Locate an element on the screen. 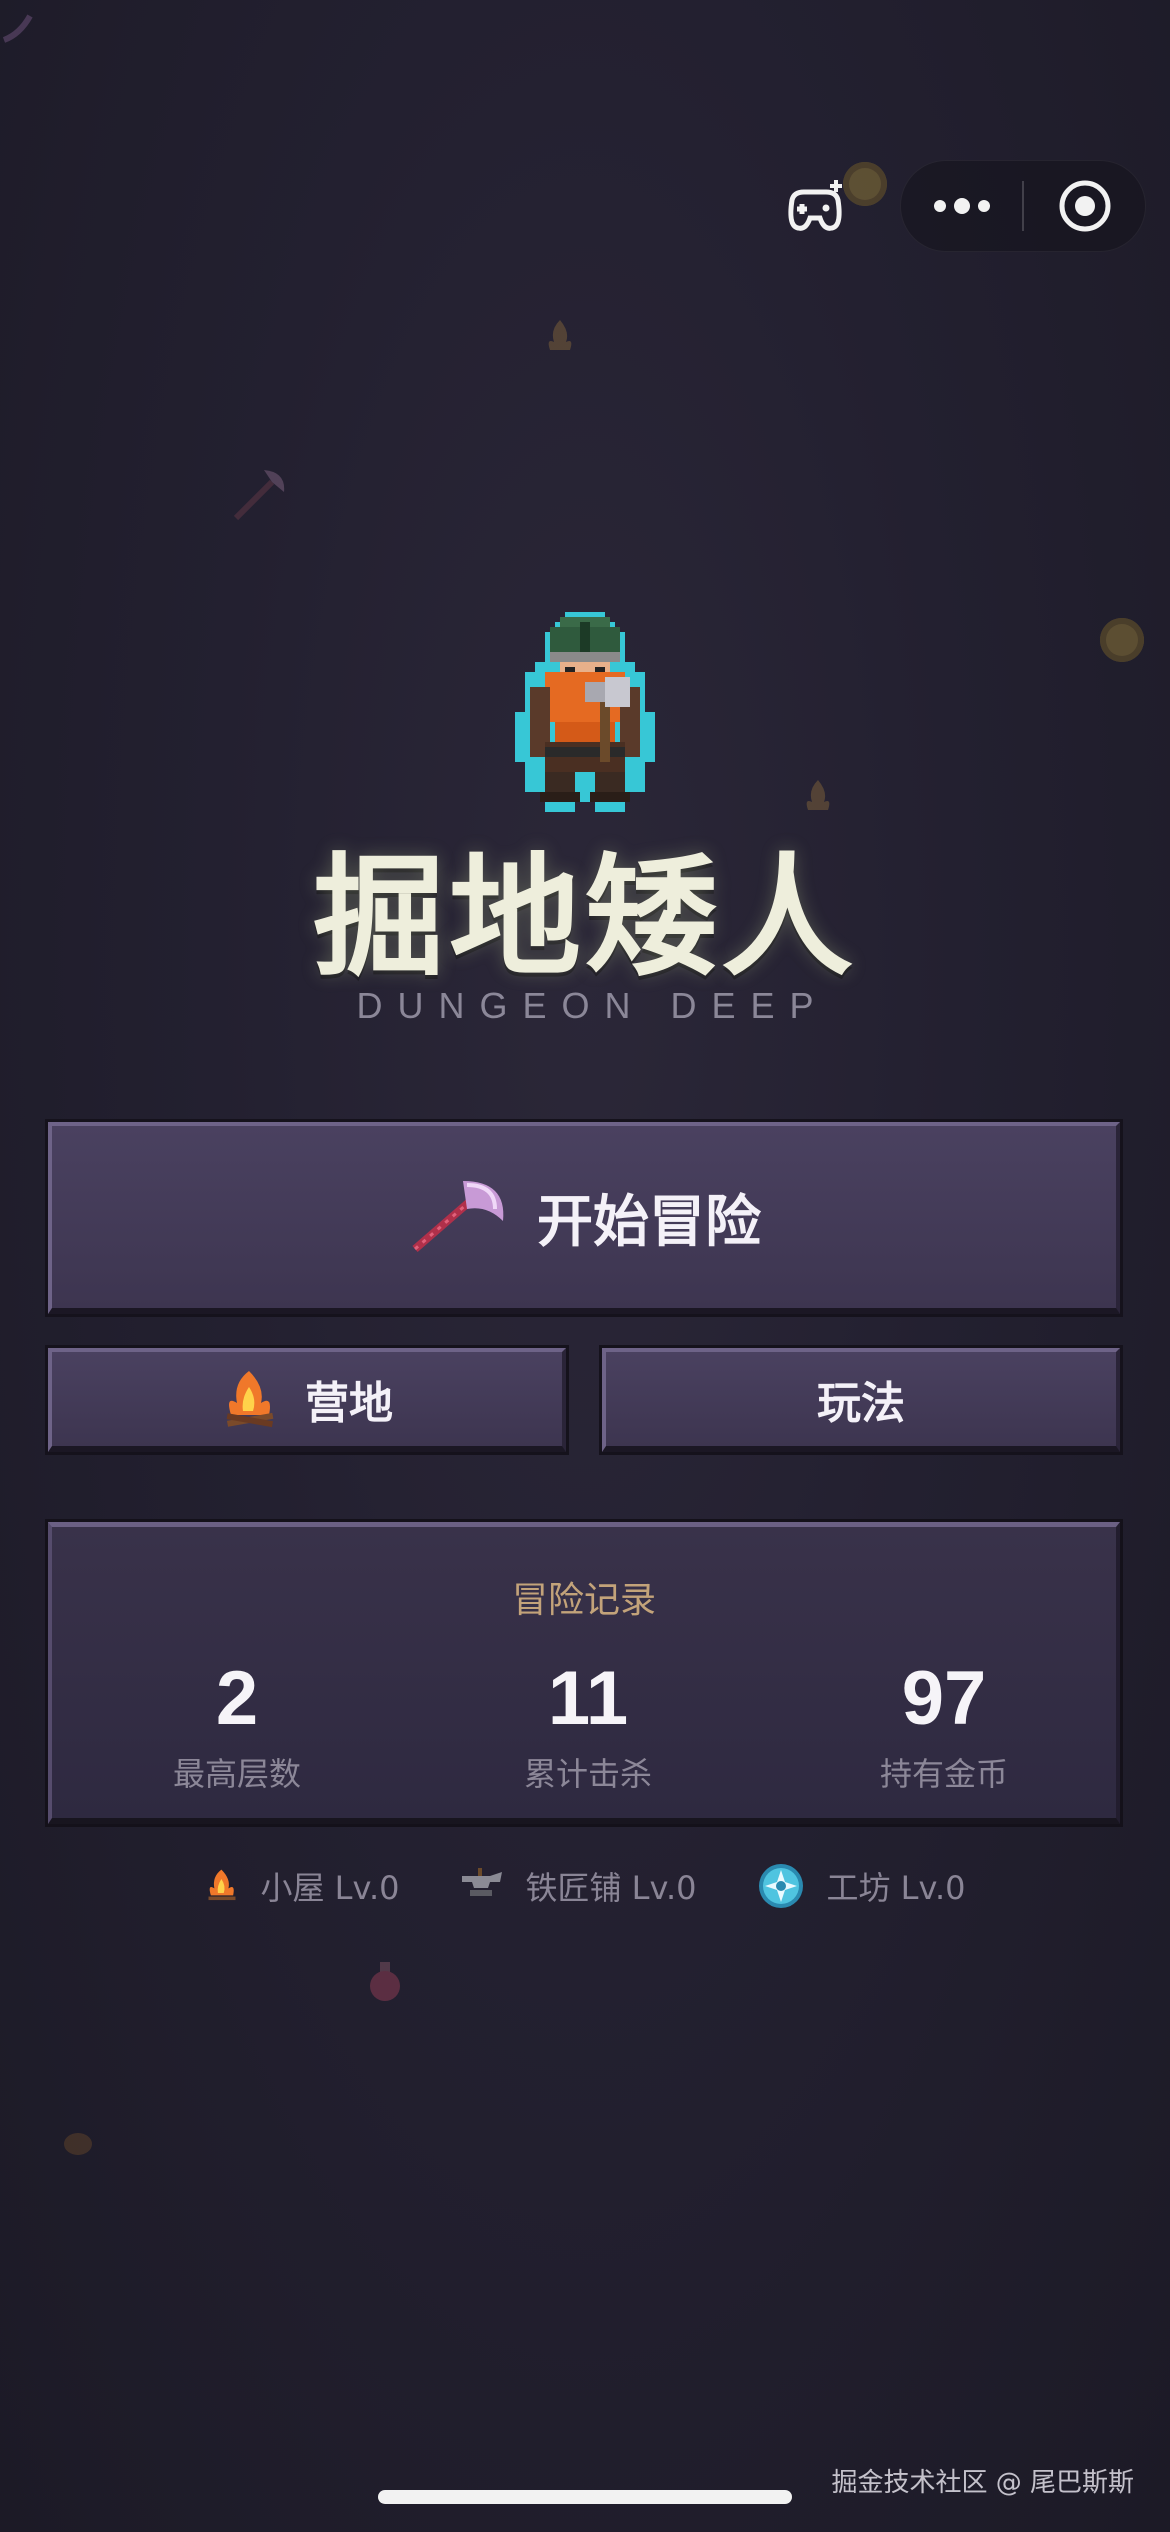  background-pot-icon is located at coordinates (78, 2144).